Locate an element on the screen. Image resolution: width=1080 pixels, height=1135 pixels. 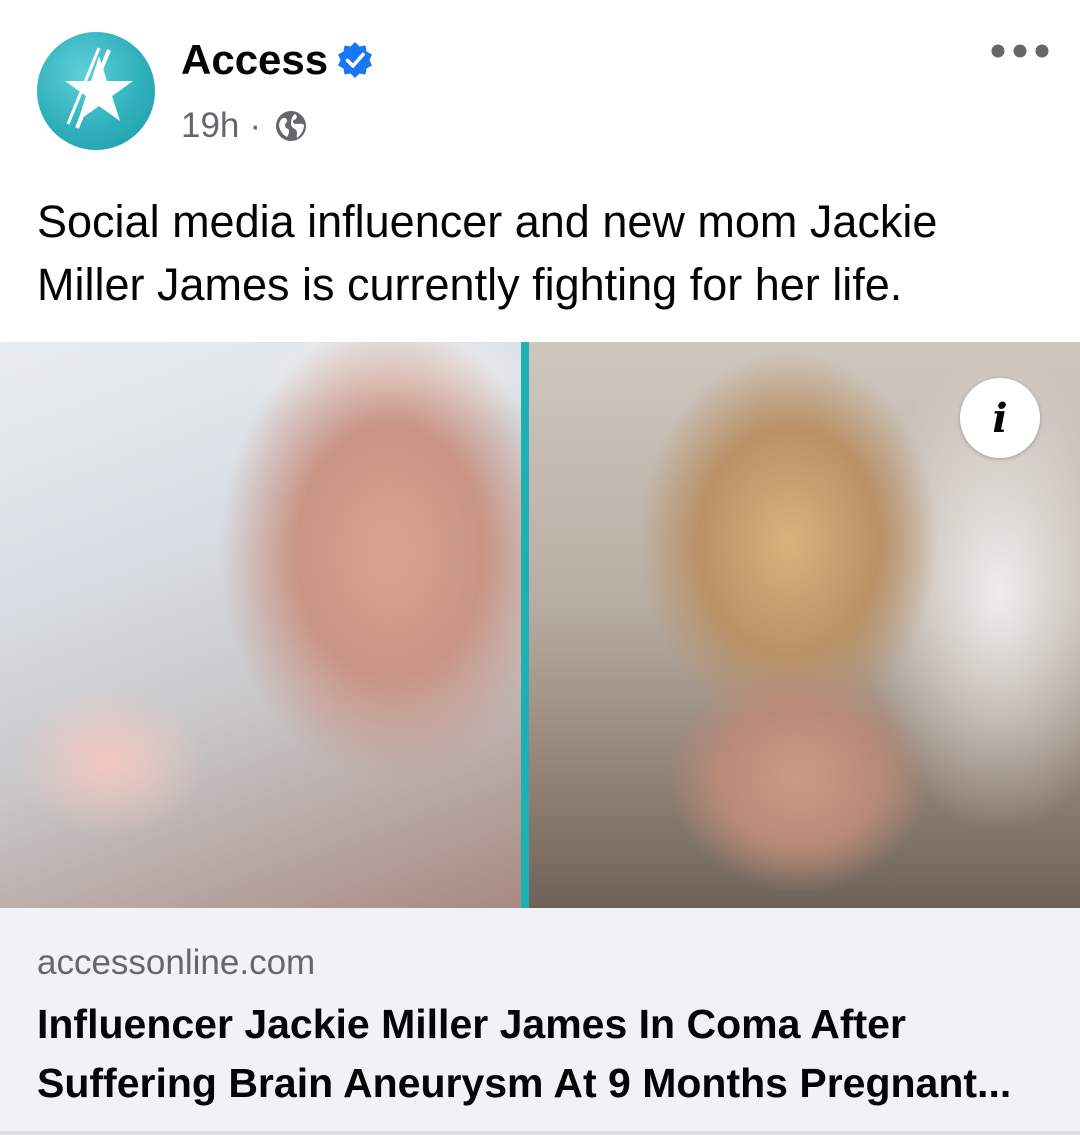
more-options-button is located at coordinates (1020, 51).